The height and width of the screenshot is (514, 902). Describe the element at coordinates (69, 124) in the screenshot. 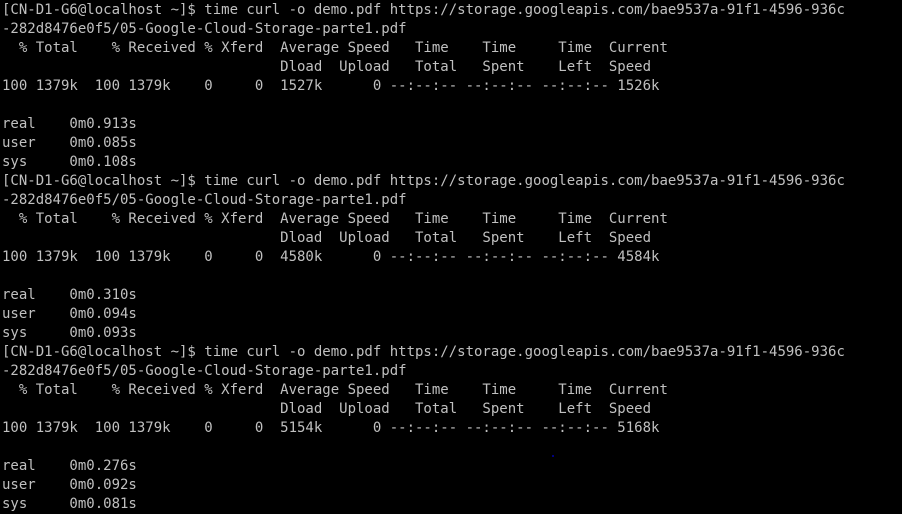

I see `time-real: real 0m0.913s` at that location.